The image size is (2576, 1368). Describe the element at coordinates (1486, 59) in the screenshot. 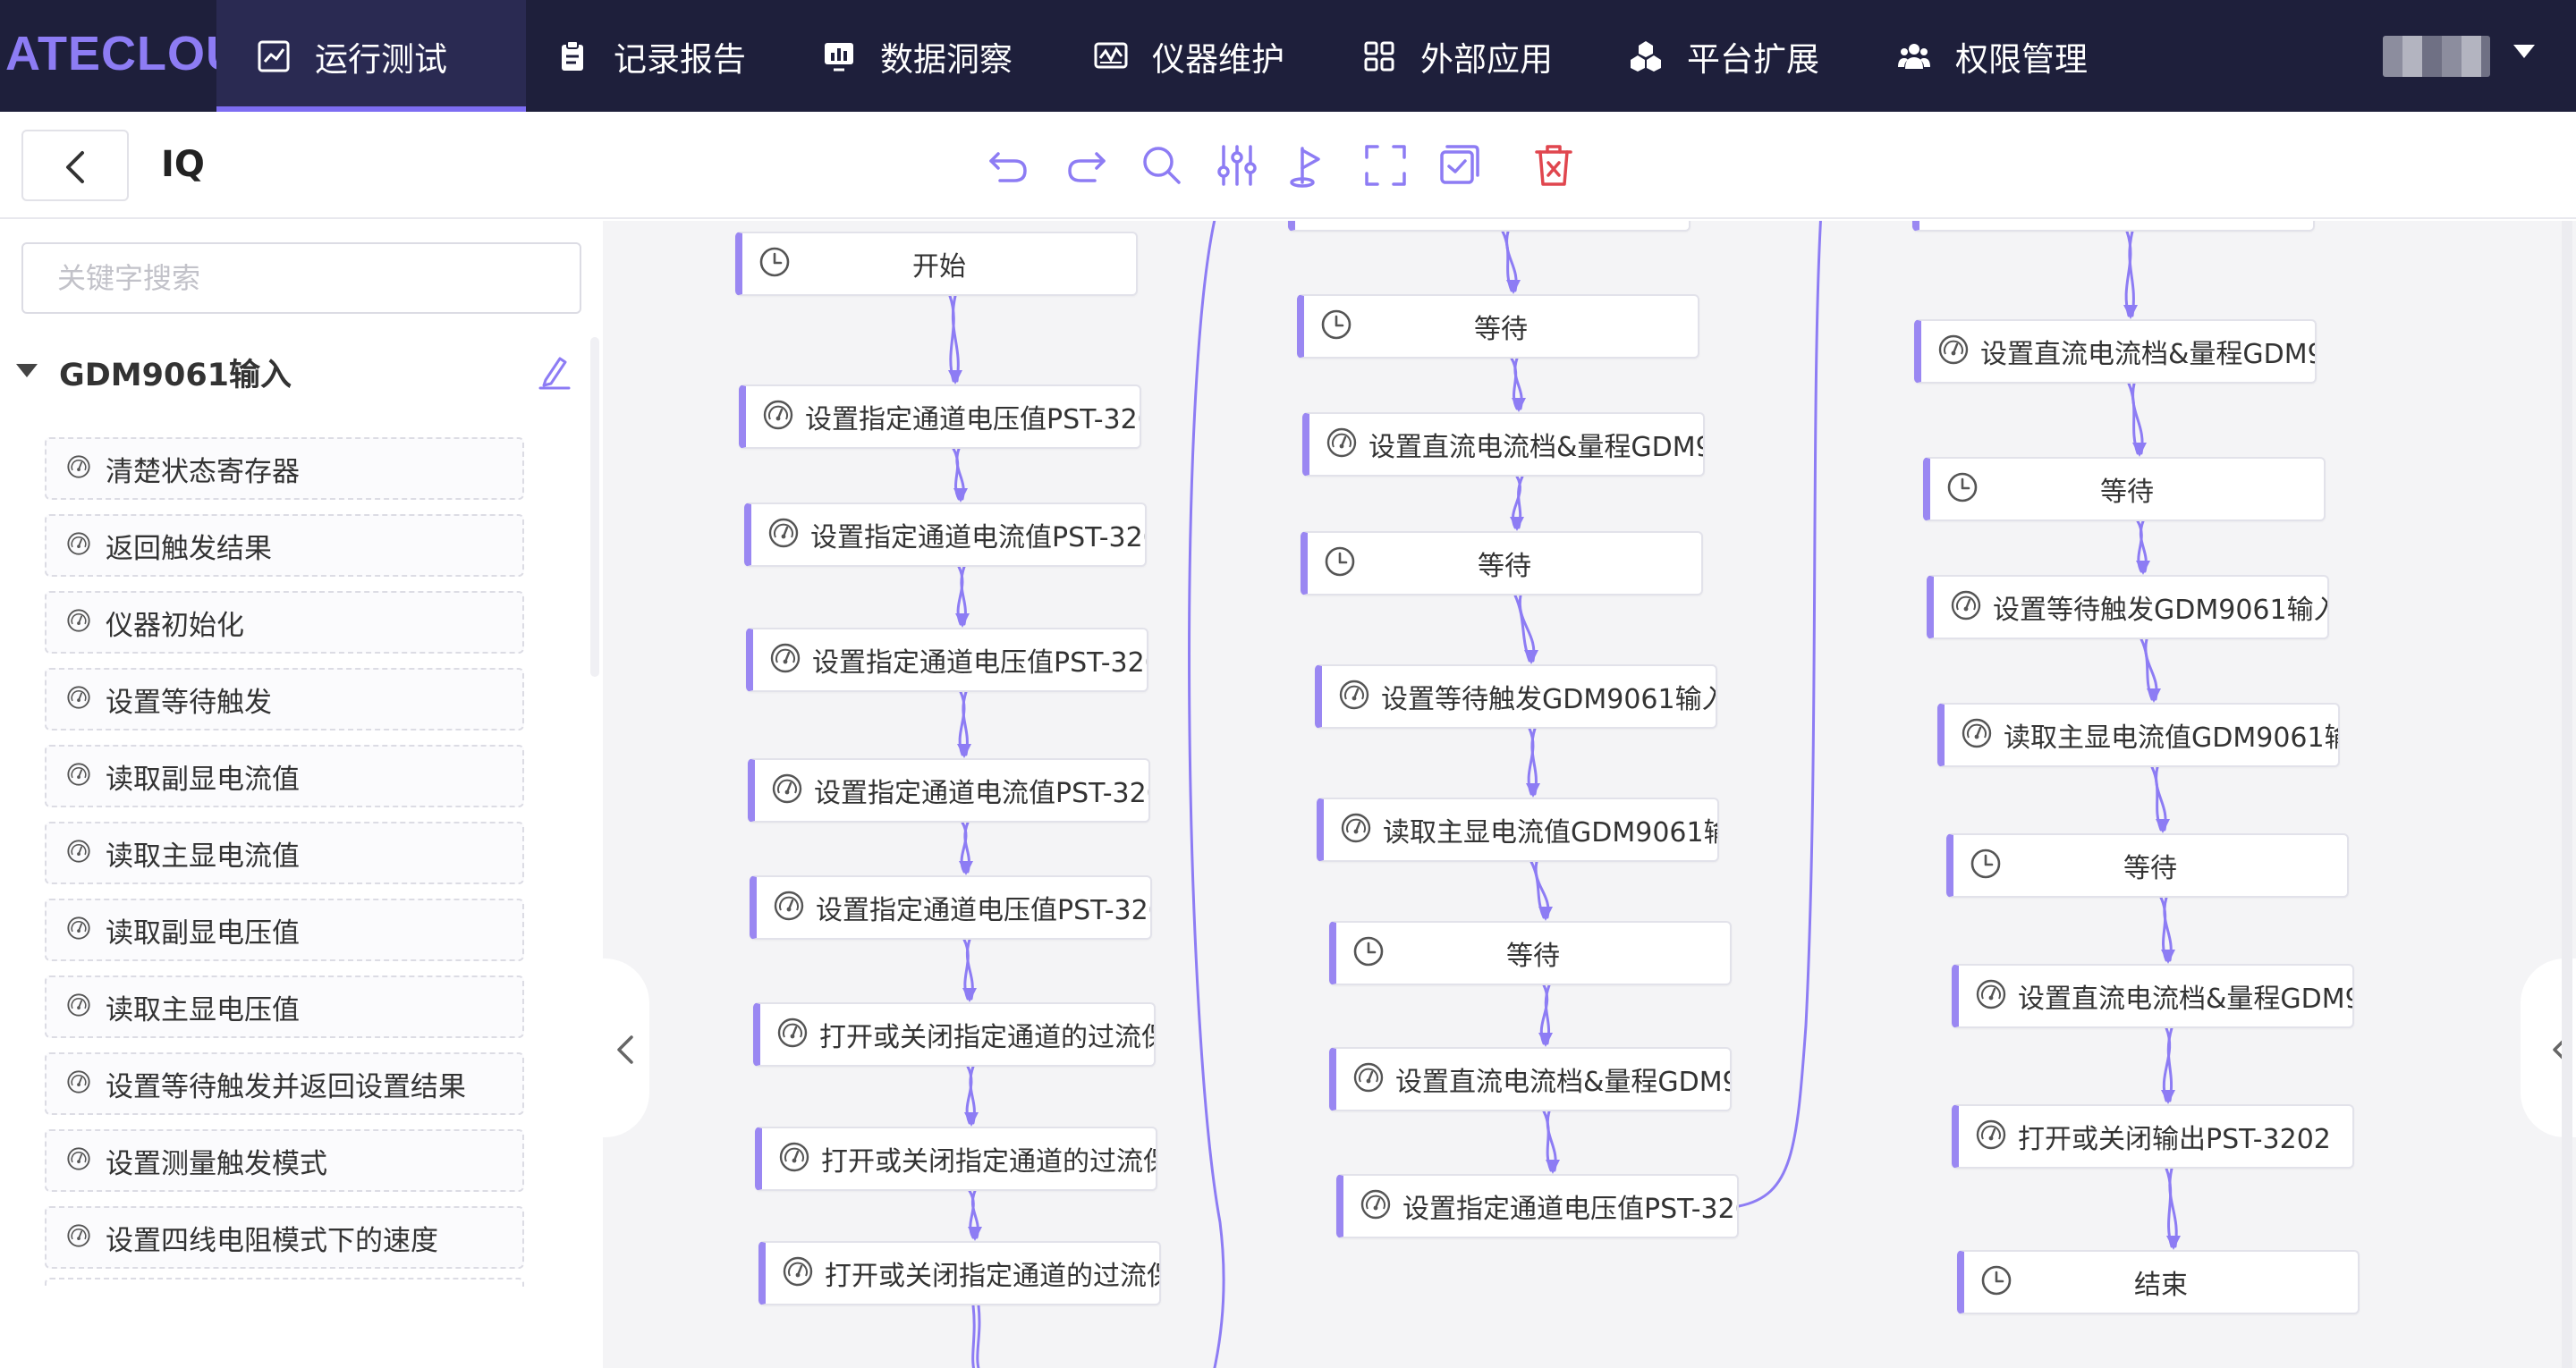

I see `nav-tab-label: 外部应用` at that location.